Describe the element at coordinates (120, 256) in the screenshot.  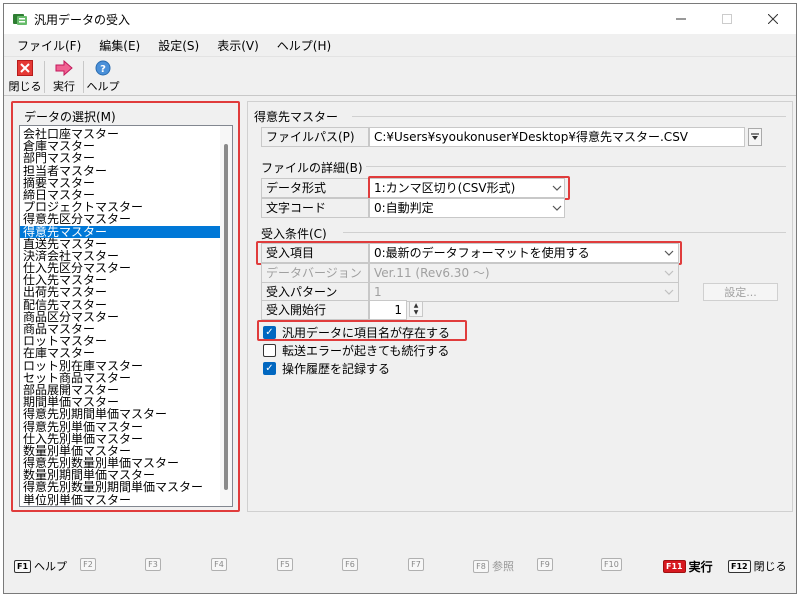
I see `list-item: 決済会社マスター` at that location.